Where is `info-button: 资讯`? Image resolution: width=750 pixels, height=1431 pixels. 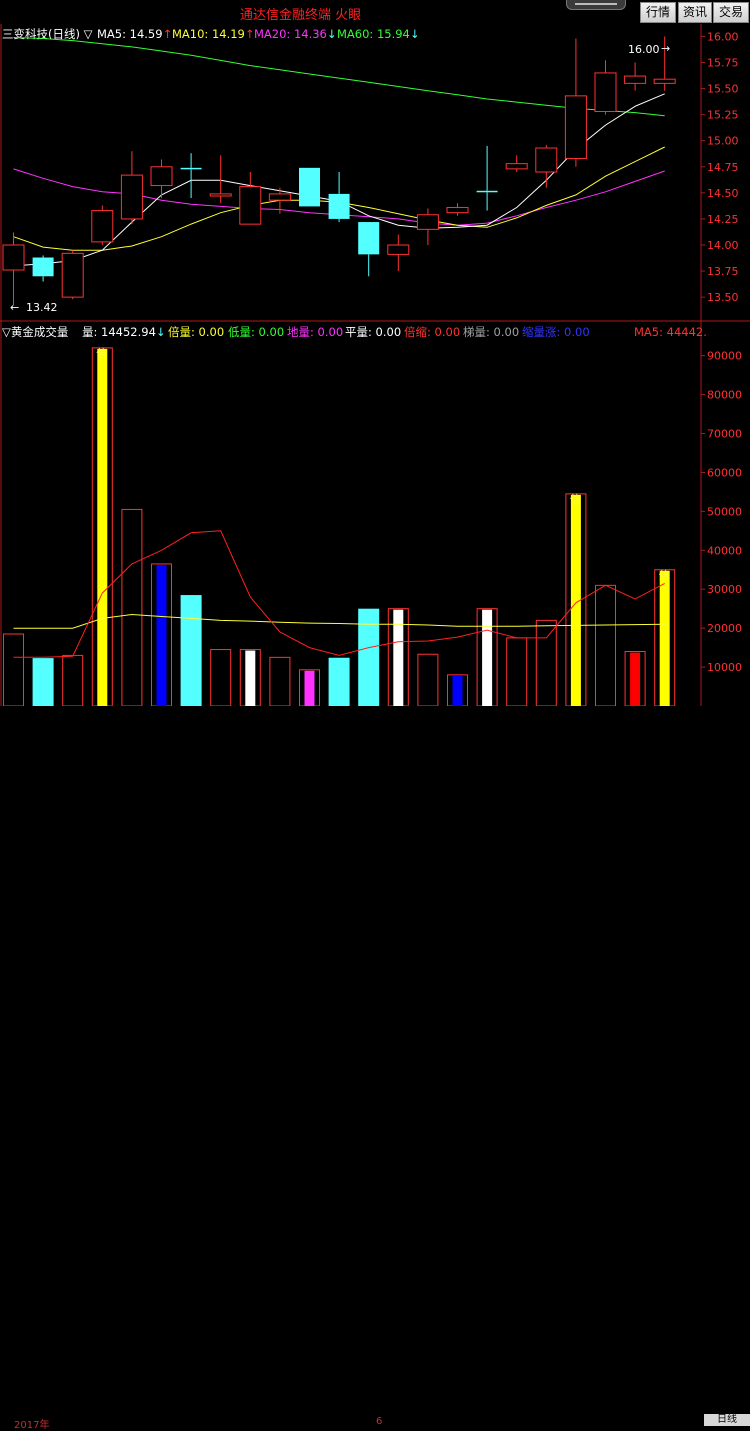
info-button: 资讯 is located at coordinates (695, 12).